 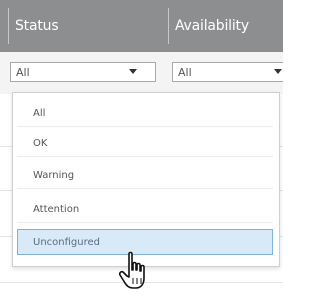 I want to click on dropdown-option-all: All, so click(x=145, y=114).